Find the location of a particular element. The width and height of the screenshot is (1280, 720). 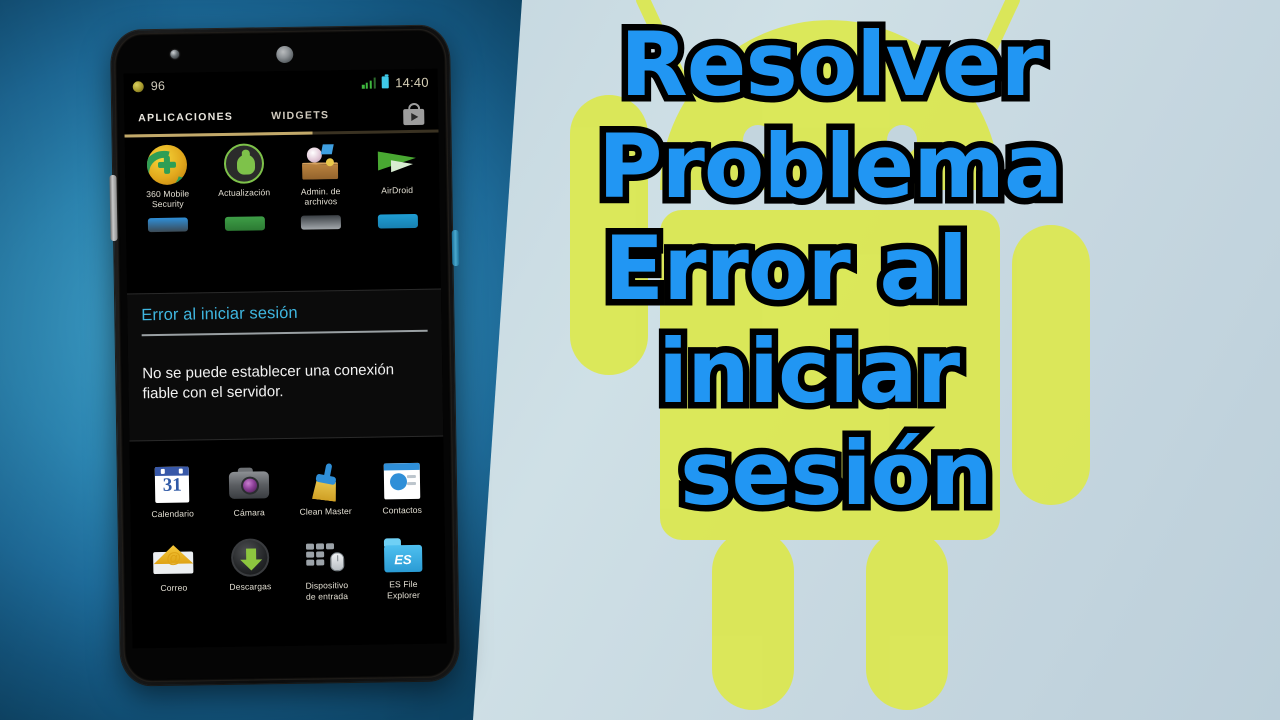

notification-count: 96 is located at coordinates (158, 86).